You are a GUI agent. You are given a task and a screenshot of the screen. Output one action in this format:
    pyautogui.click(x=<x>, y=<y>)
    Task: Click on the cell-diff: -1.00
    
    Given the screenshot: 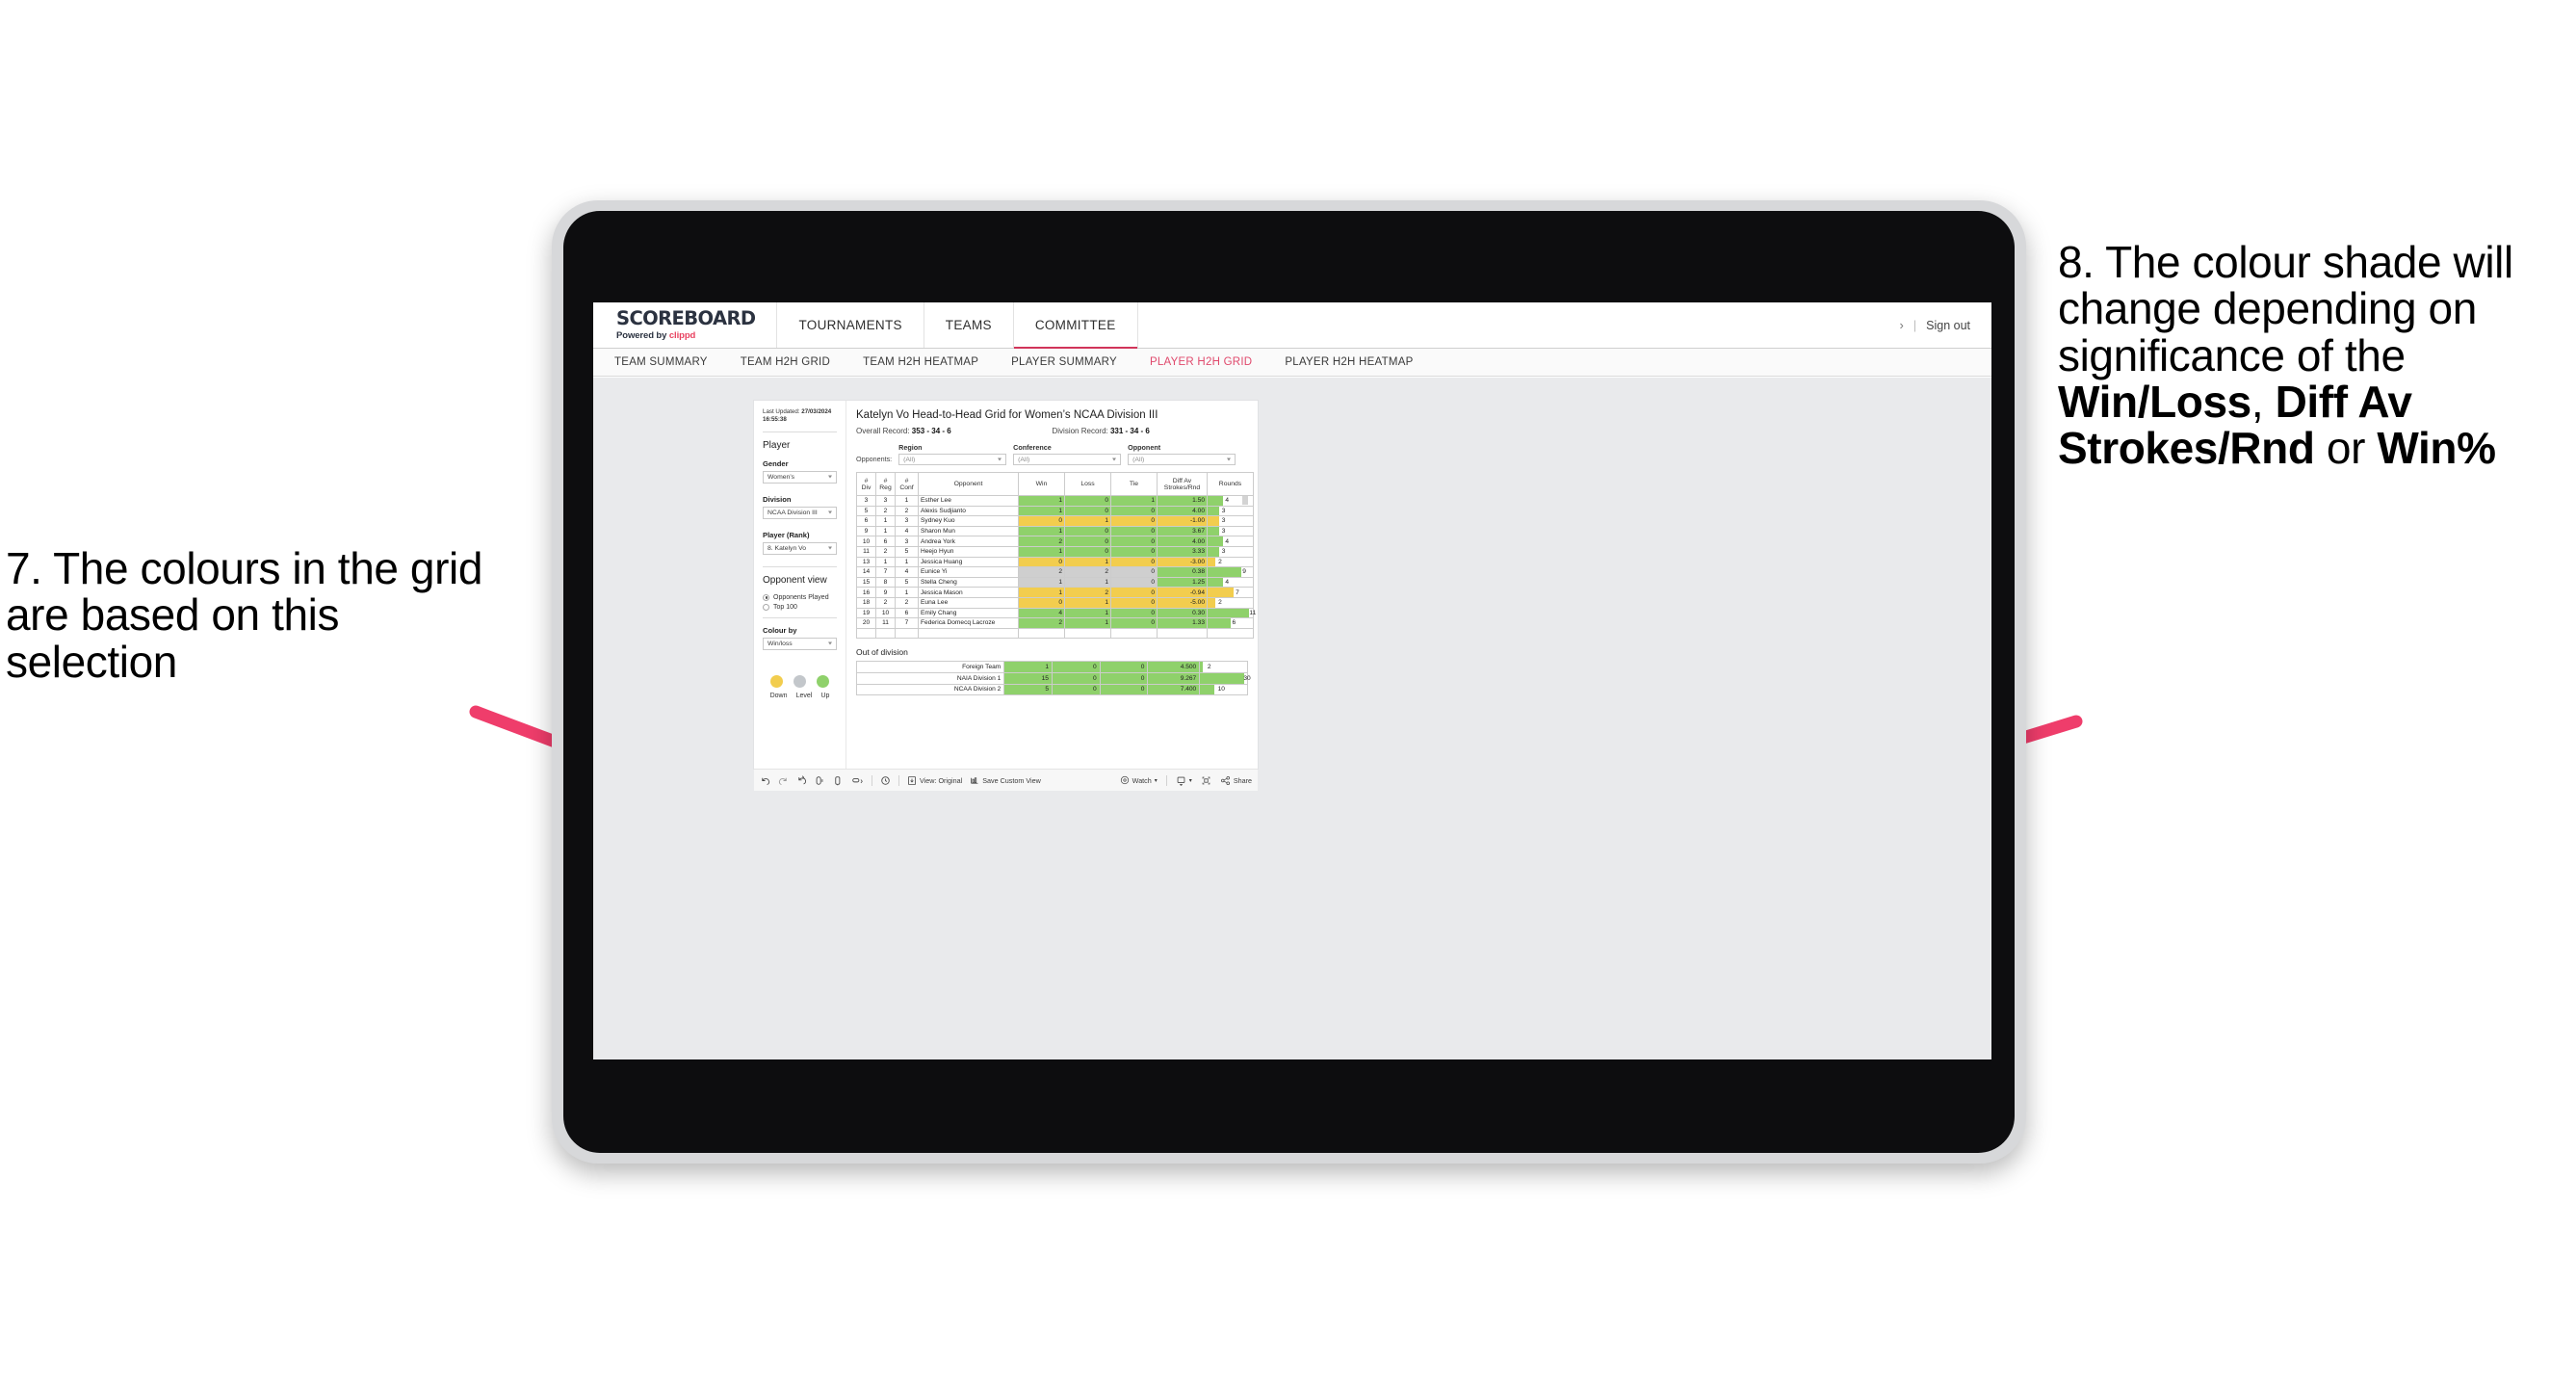 What is the action you would take?
    pyautogui.click(x=1182, y=521)
    